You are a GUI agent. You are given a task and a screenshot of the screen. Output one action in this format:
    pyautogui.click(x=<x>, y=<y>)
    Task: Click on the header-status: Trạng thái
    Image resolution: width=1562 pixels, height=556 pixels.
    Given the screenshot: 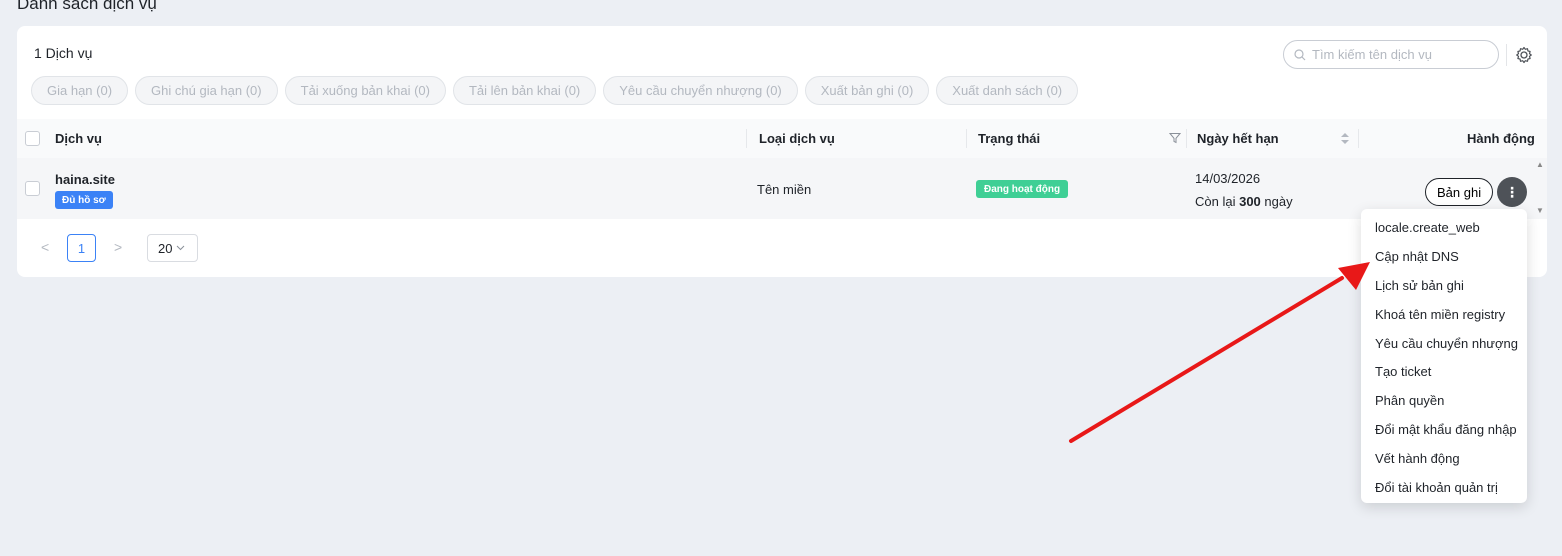 What is the action you would take?
    pyautogui.click(x=1009, y=138)
    